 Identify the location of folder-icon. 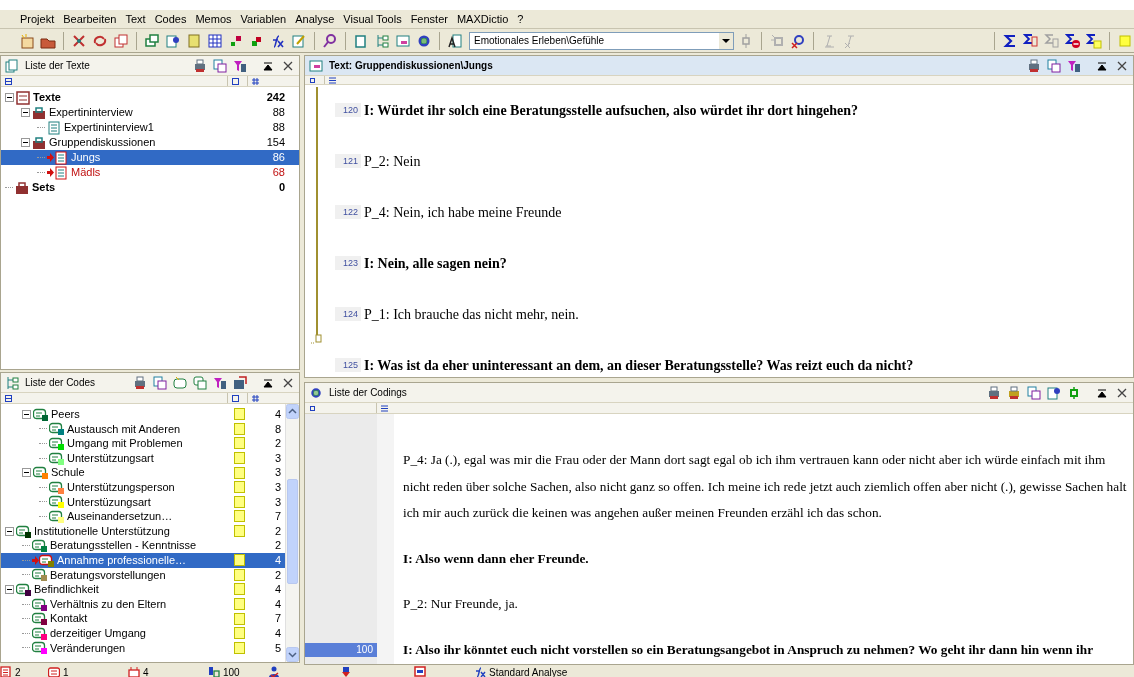
(23, 97).